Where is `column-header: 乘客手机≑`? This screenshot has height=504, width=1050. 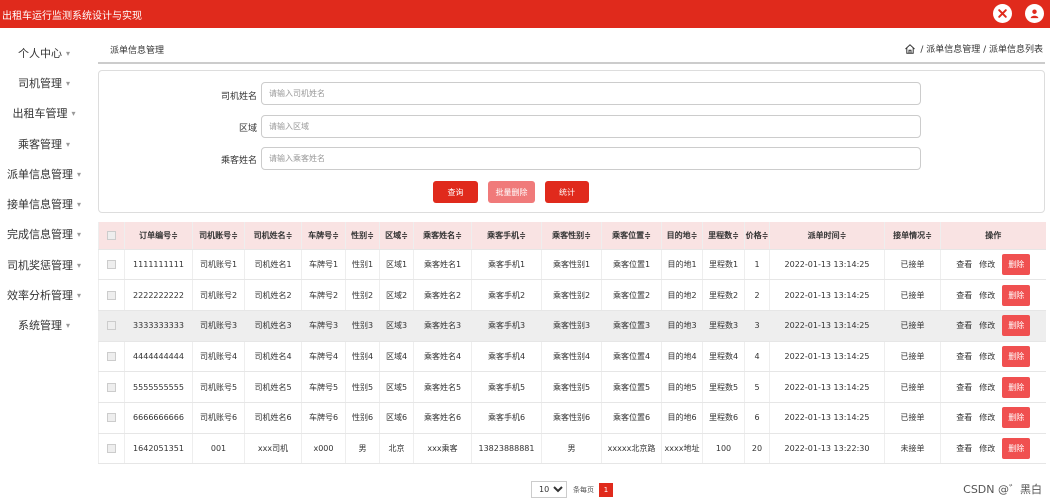
column-header: 乘客手机≑ is located at coordinates (506, 236).